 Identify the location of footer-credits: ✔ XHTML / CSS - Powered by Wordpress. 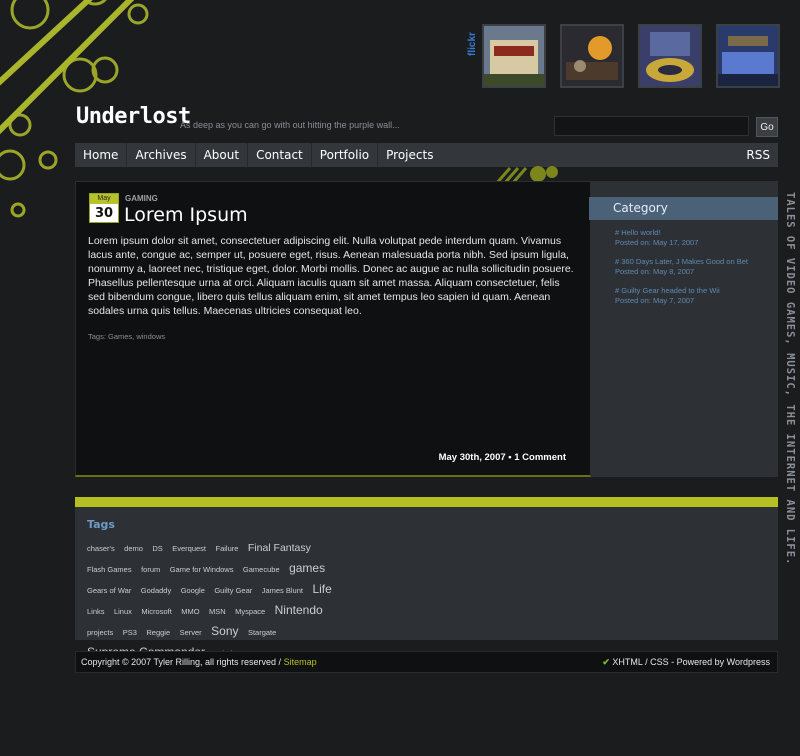
(686, 662).